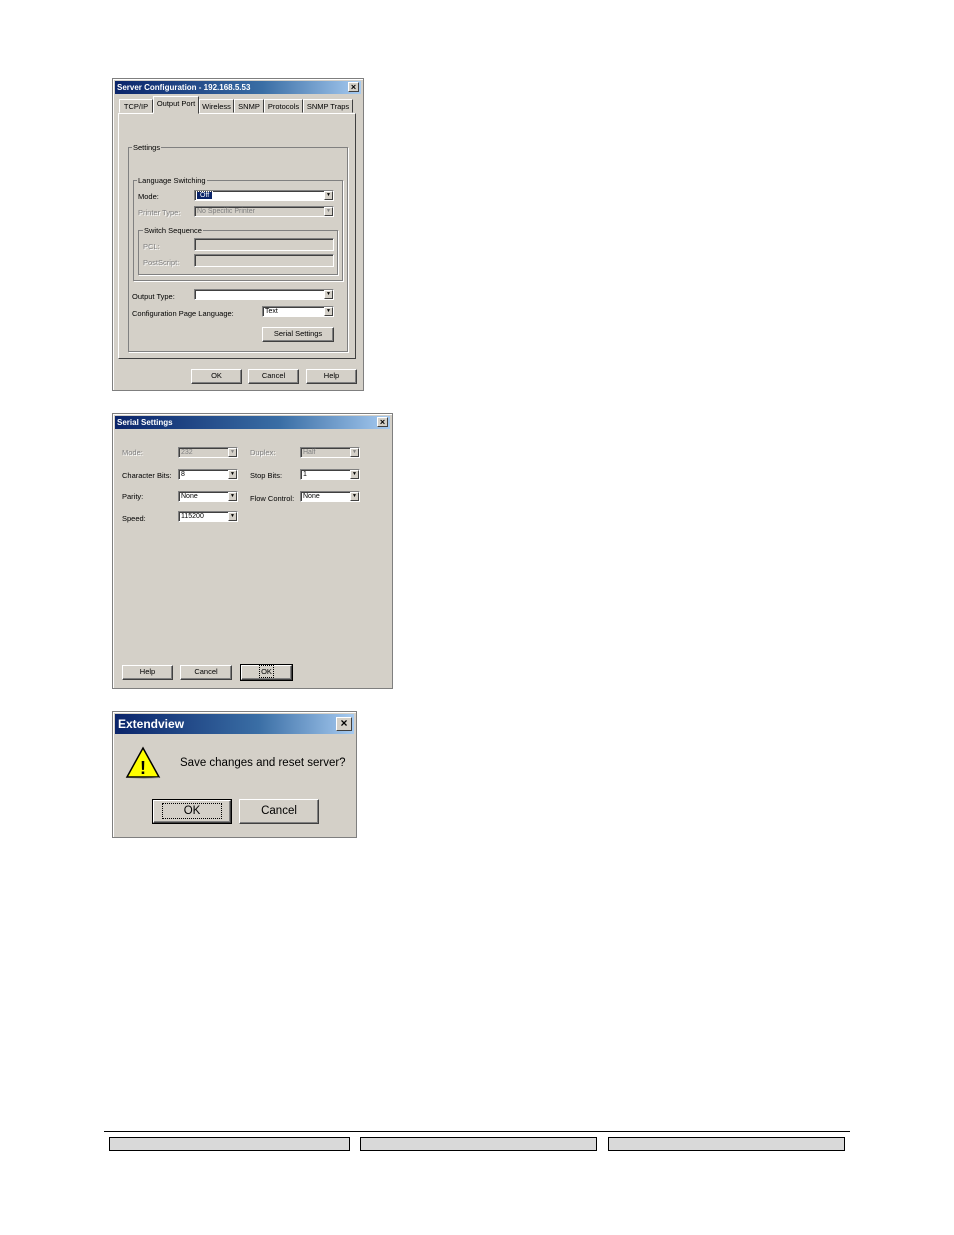 The width and height of the screenshot is (954, 1235). What do you see at coordinates (263, 763) in the screenshot?
I see `extendview-message: Save changes and reset server?` at bounding box center [263, 763].